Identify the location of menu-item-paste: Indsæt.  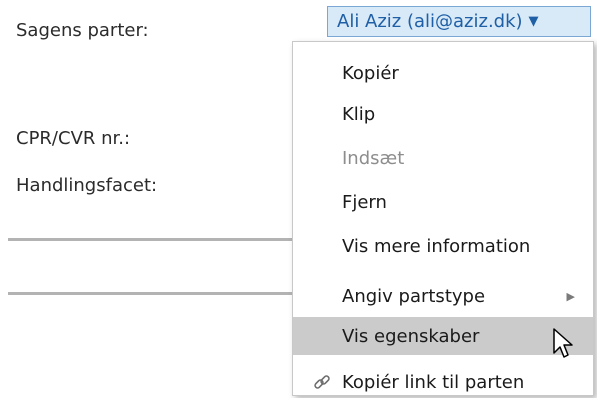
(443, 158).